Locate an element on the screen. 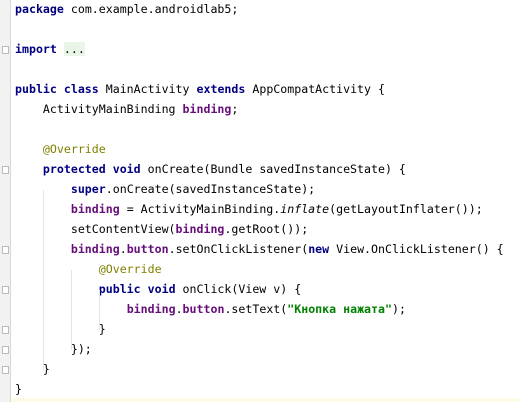 This screenshot has width=519, height=402. code-line: package com.example.androidlab5; is located at coordinates (267, 10).